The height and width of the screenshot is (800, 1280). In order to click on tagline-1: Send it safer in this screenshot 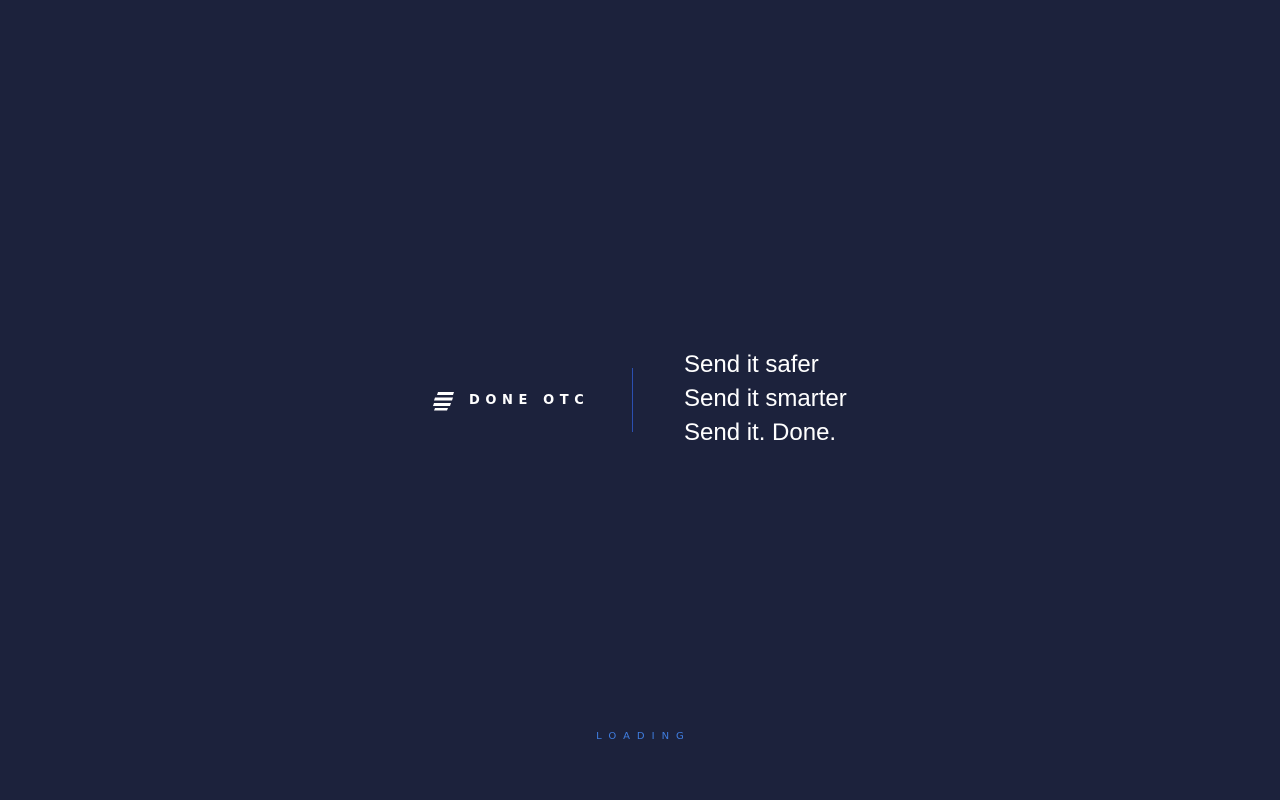, I will do `click(751, 364)`.